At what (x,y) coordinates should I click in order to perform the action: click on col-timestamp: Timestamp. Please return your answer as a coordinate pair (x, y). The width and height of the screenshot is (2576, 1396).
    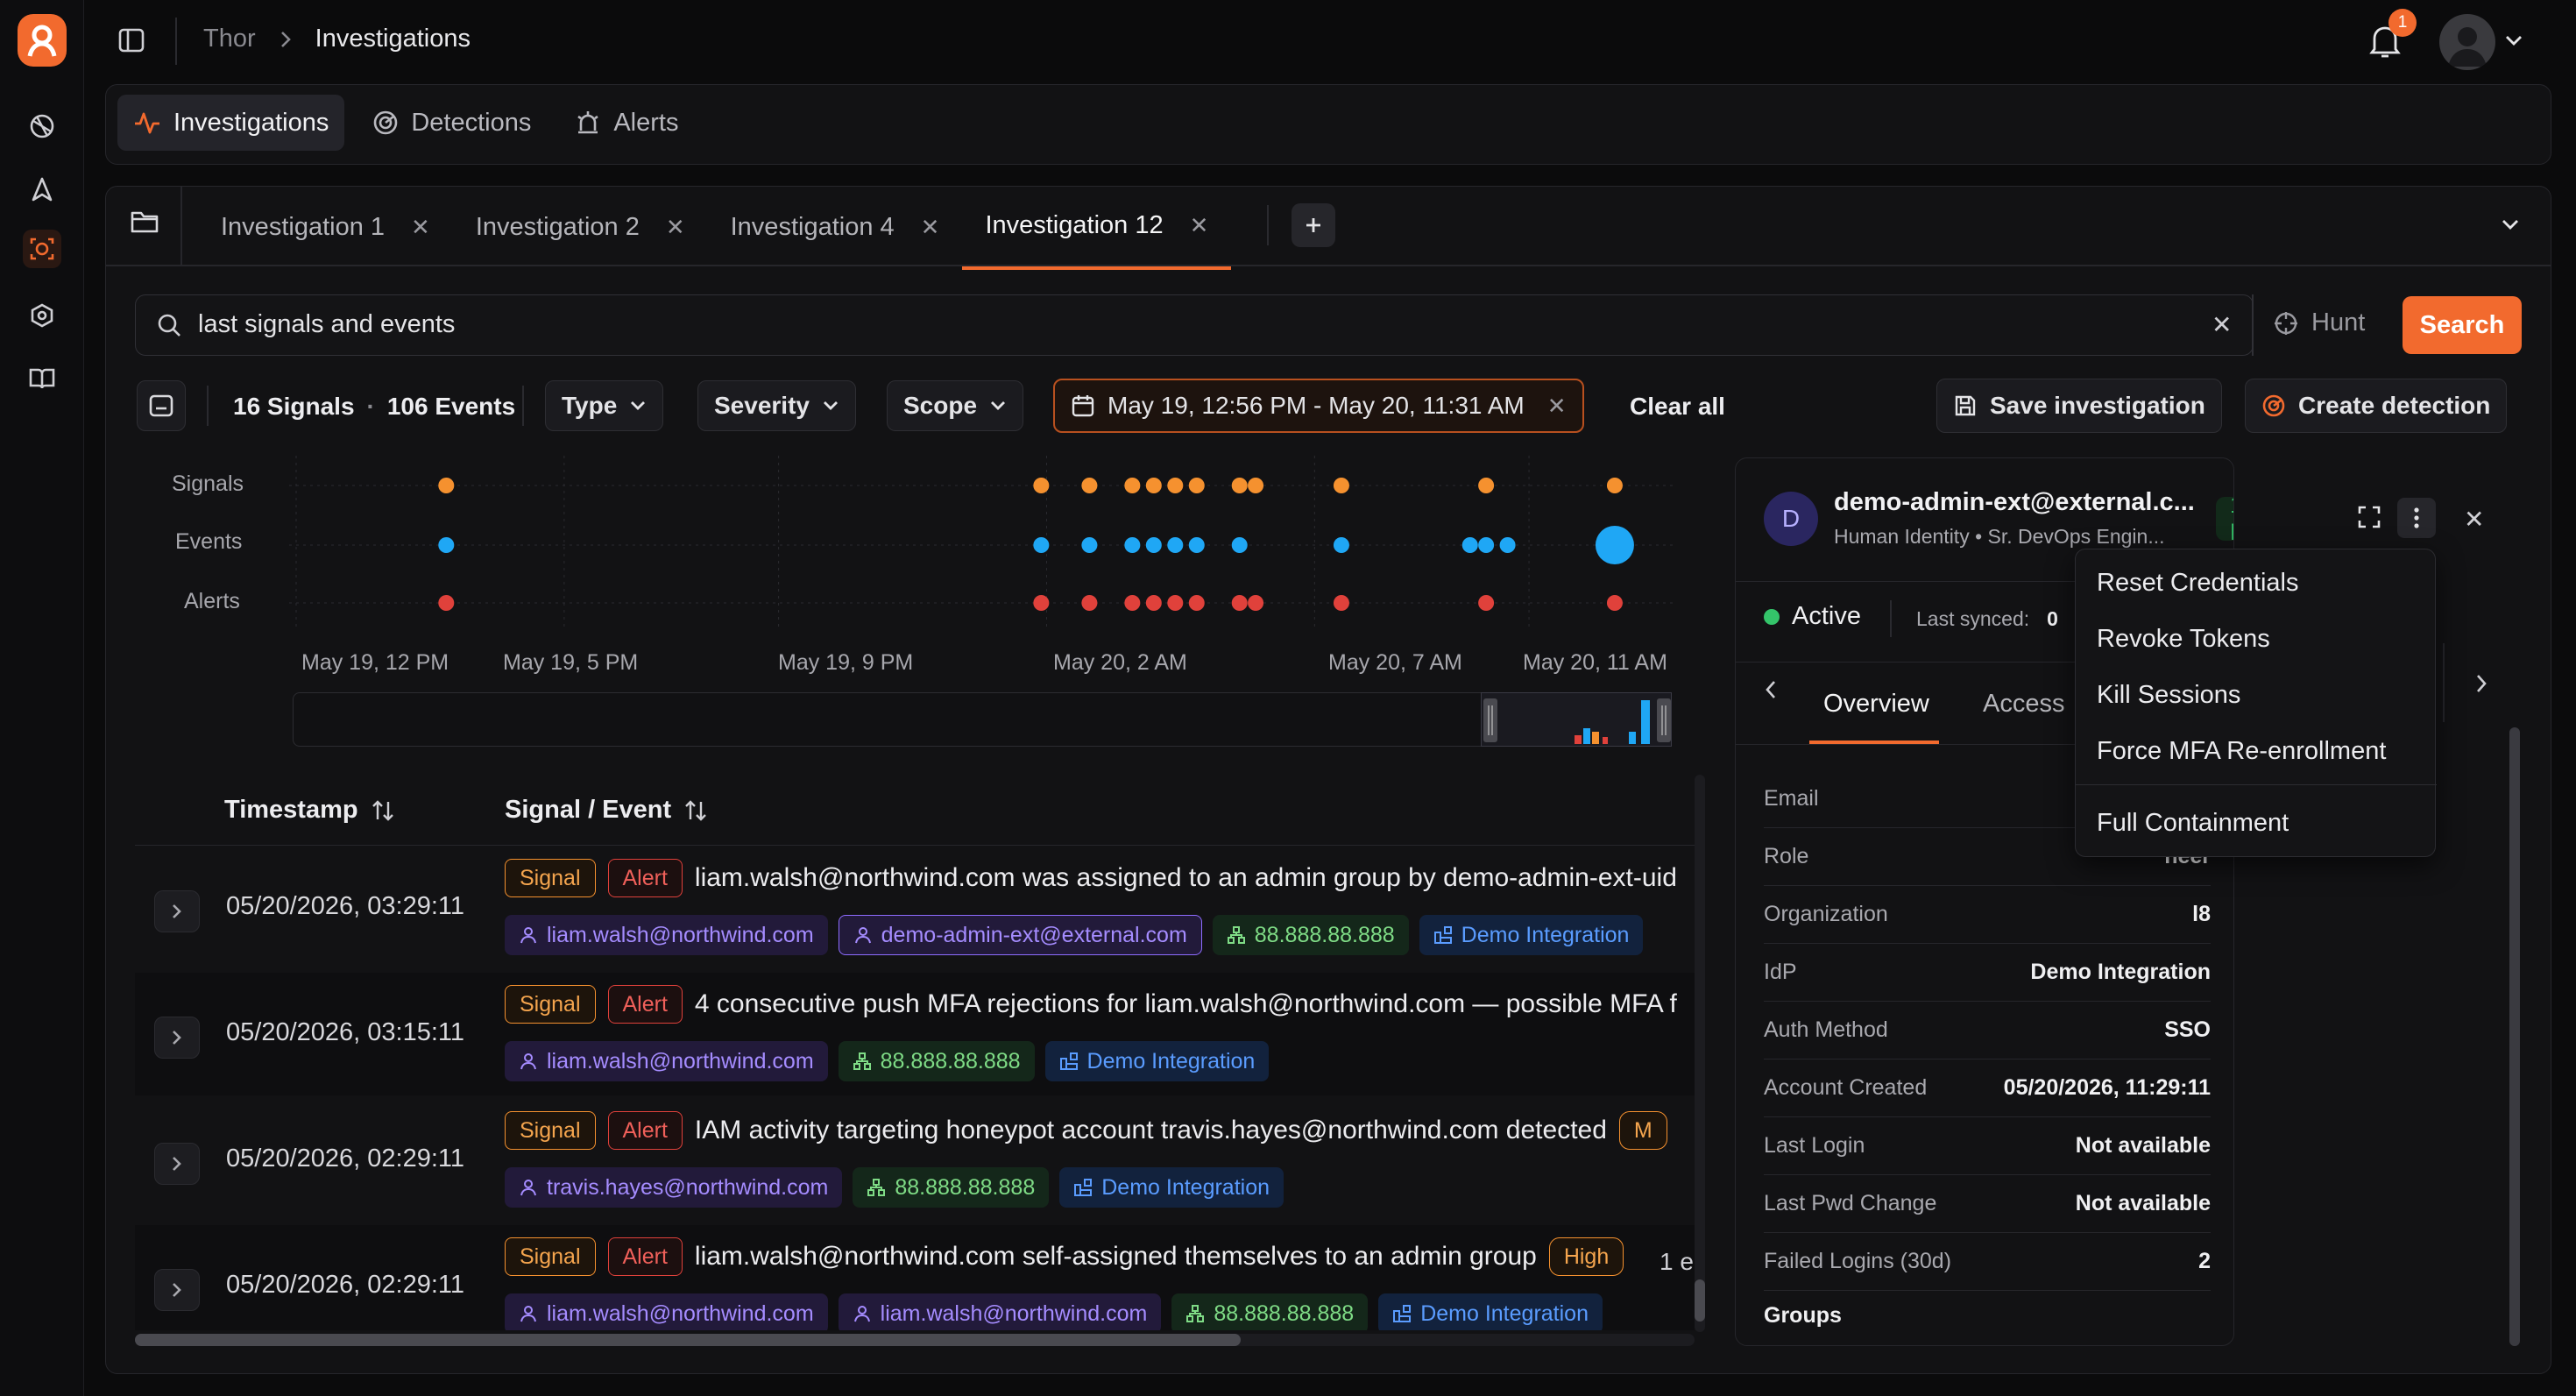
    Looking at the image, I should click on (309, 811).